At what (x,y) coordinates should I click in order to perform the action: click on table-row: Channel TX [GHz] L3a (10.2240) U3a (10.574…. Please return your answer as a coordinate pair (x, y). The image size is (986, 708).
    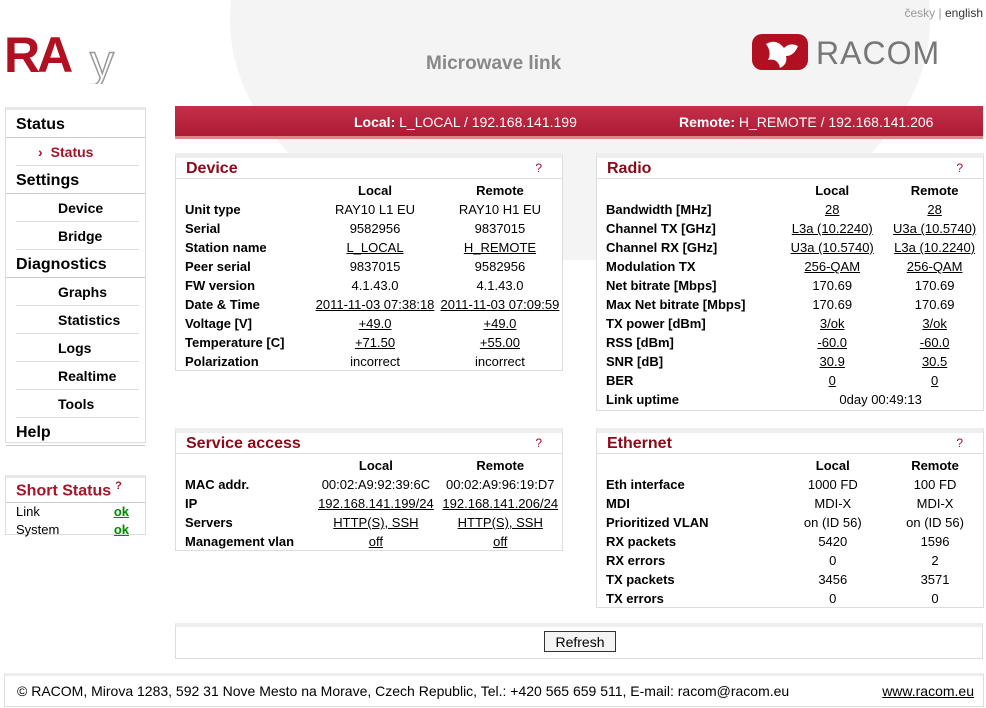
    Looking at the image, I should click on (794, 228).